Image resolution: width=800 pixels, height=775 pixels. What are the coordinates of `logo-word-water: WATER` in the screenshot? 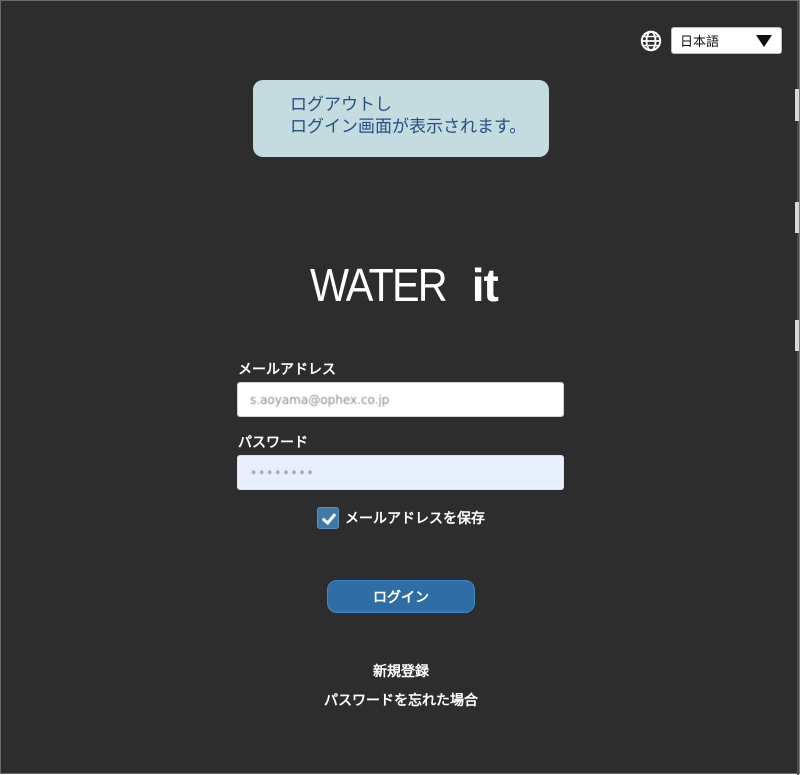 It's located at (379, 285).